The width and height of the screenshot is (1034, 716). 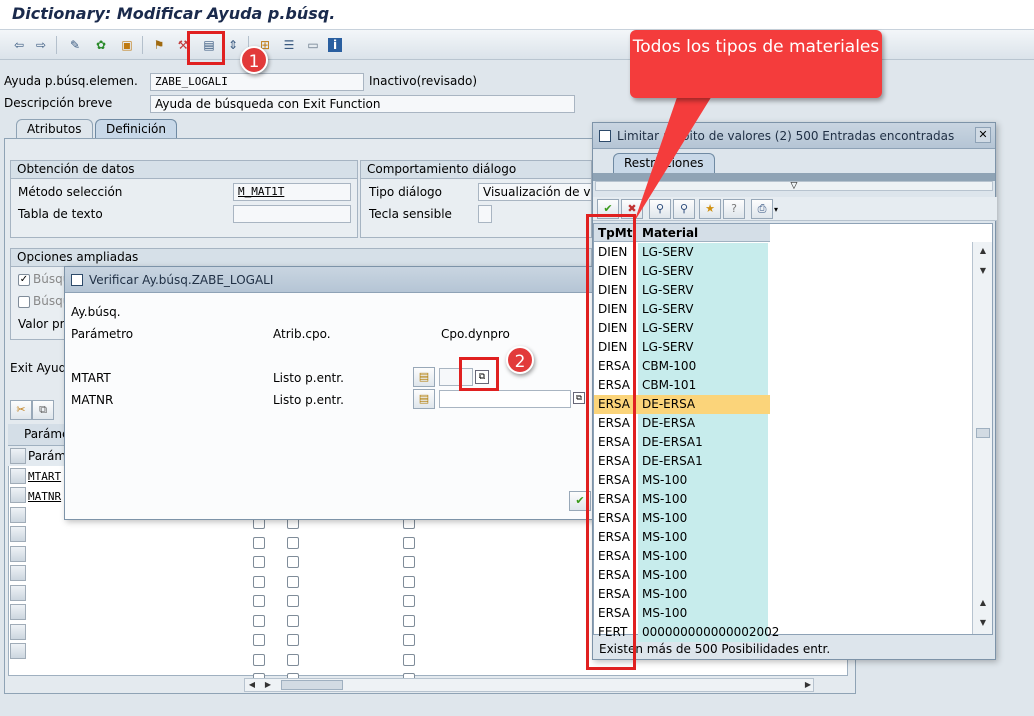 What do you see at coordinates (101, 45) in the screenshot?
I see `activate-icon: ✿` at bounding box center [101, 45].